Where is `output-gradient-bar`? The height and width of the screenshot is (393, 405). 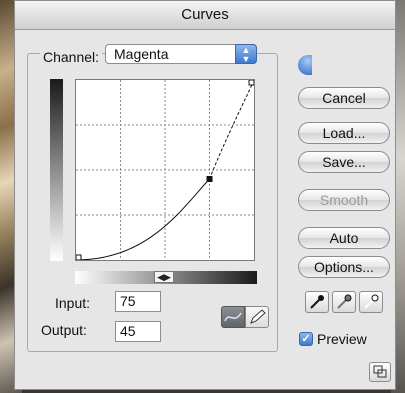
output-gradient-bar is located at coordinates (56, 170).